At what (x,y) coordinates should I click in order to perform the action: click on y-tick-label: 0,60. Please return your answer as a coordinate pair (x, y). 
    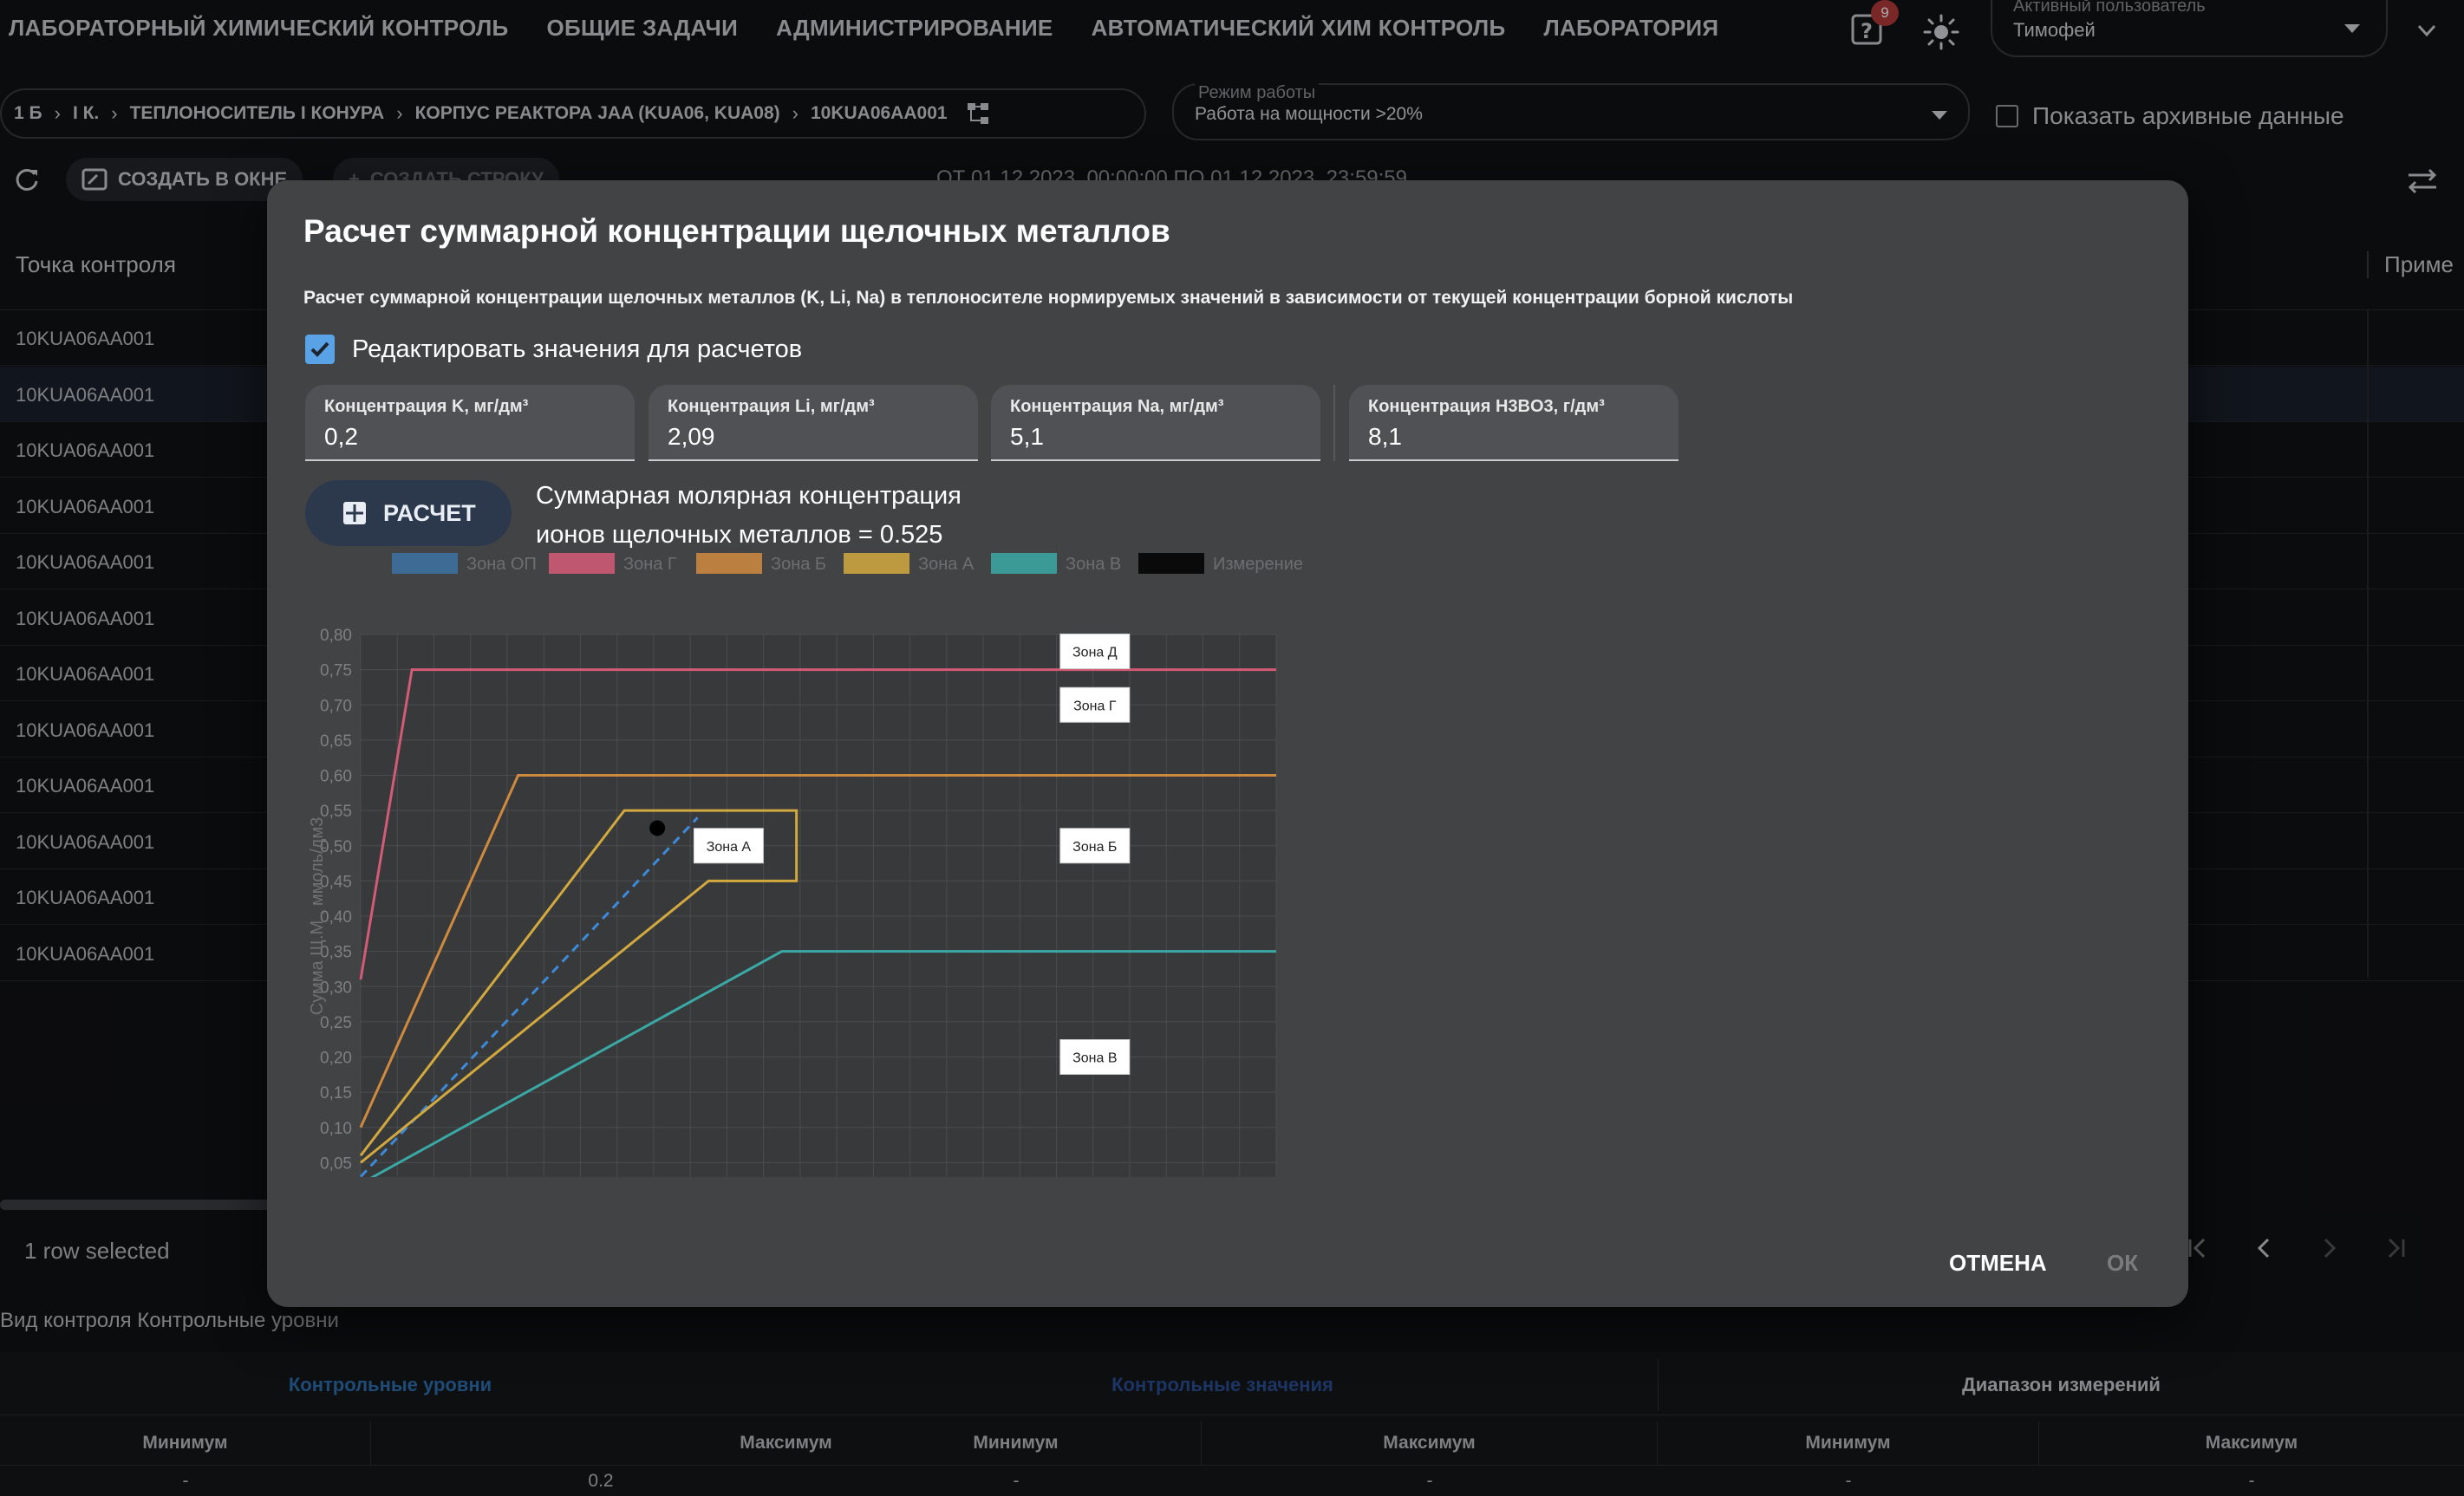
    Looking at the image, I should click on (336, 777).